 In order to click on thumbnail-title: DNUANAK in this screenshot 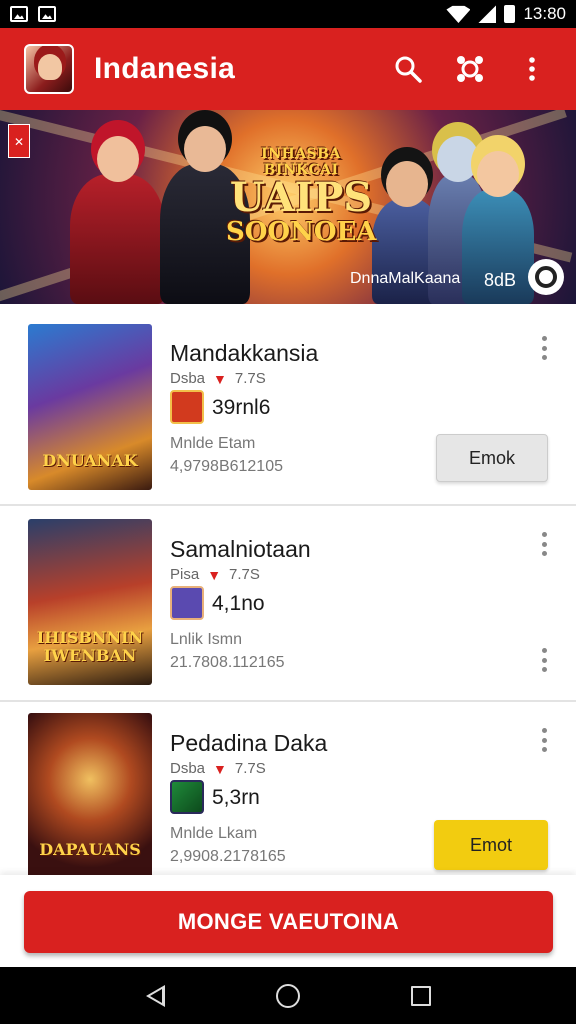, I will do `click(90, 460)`.